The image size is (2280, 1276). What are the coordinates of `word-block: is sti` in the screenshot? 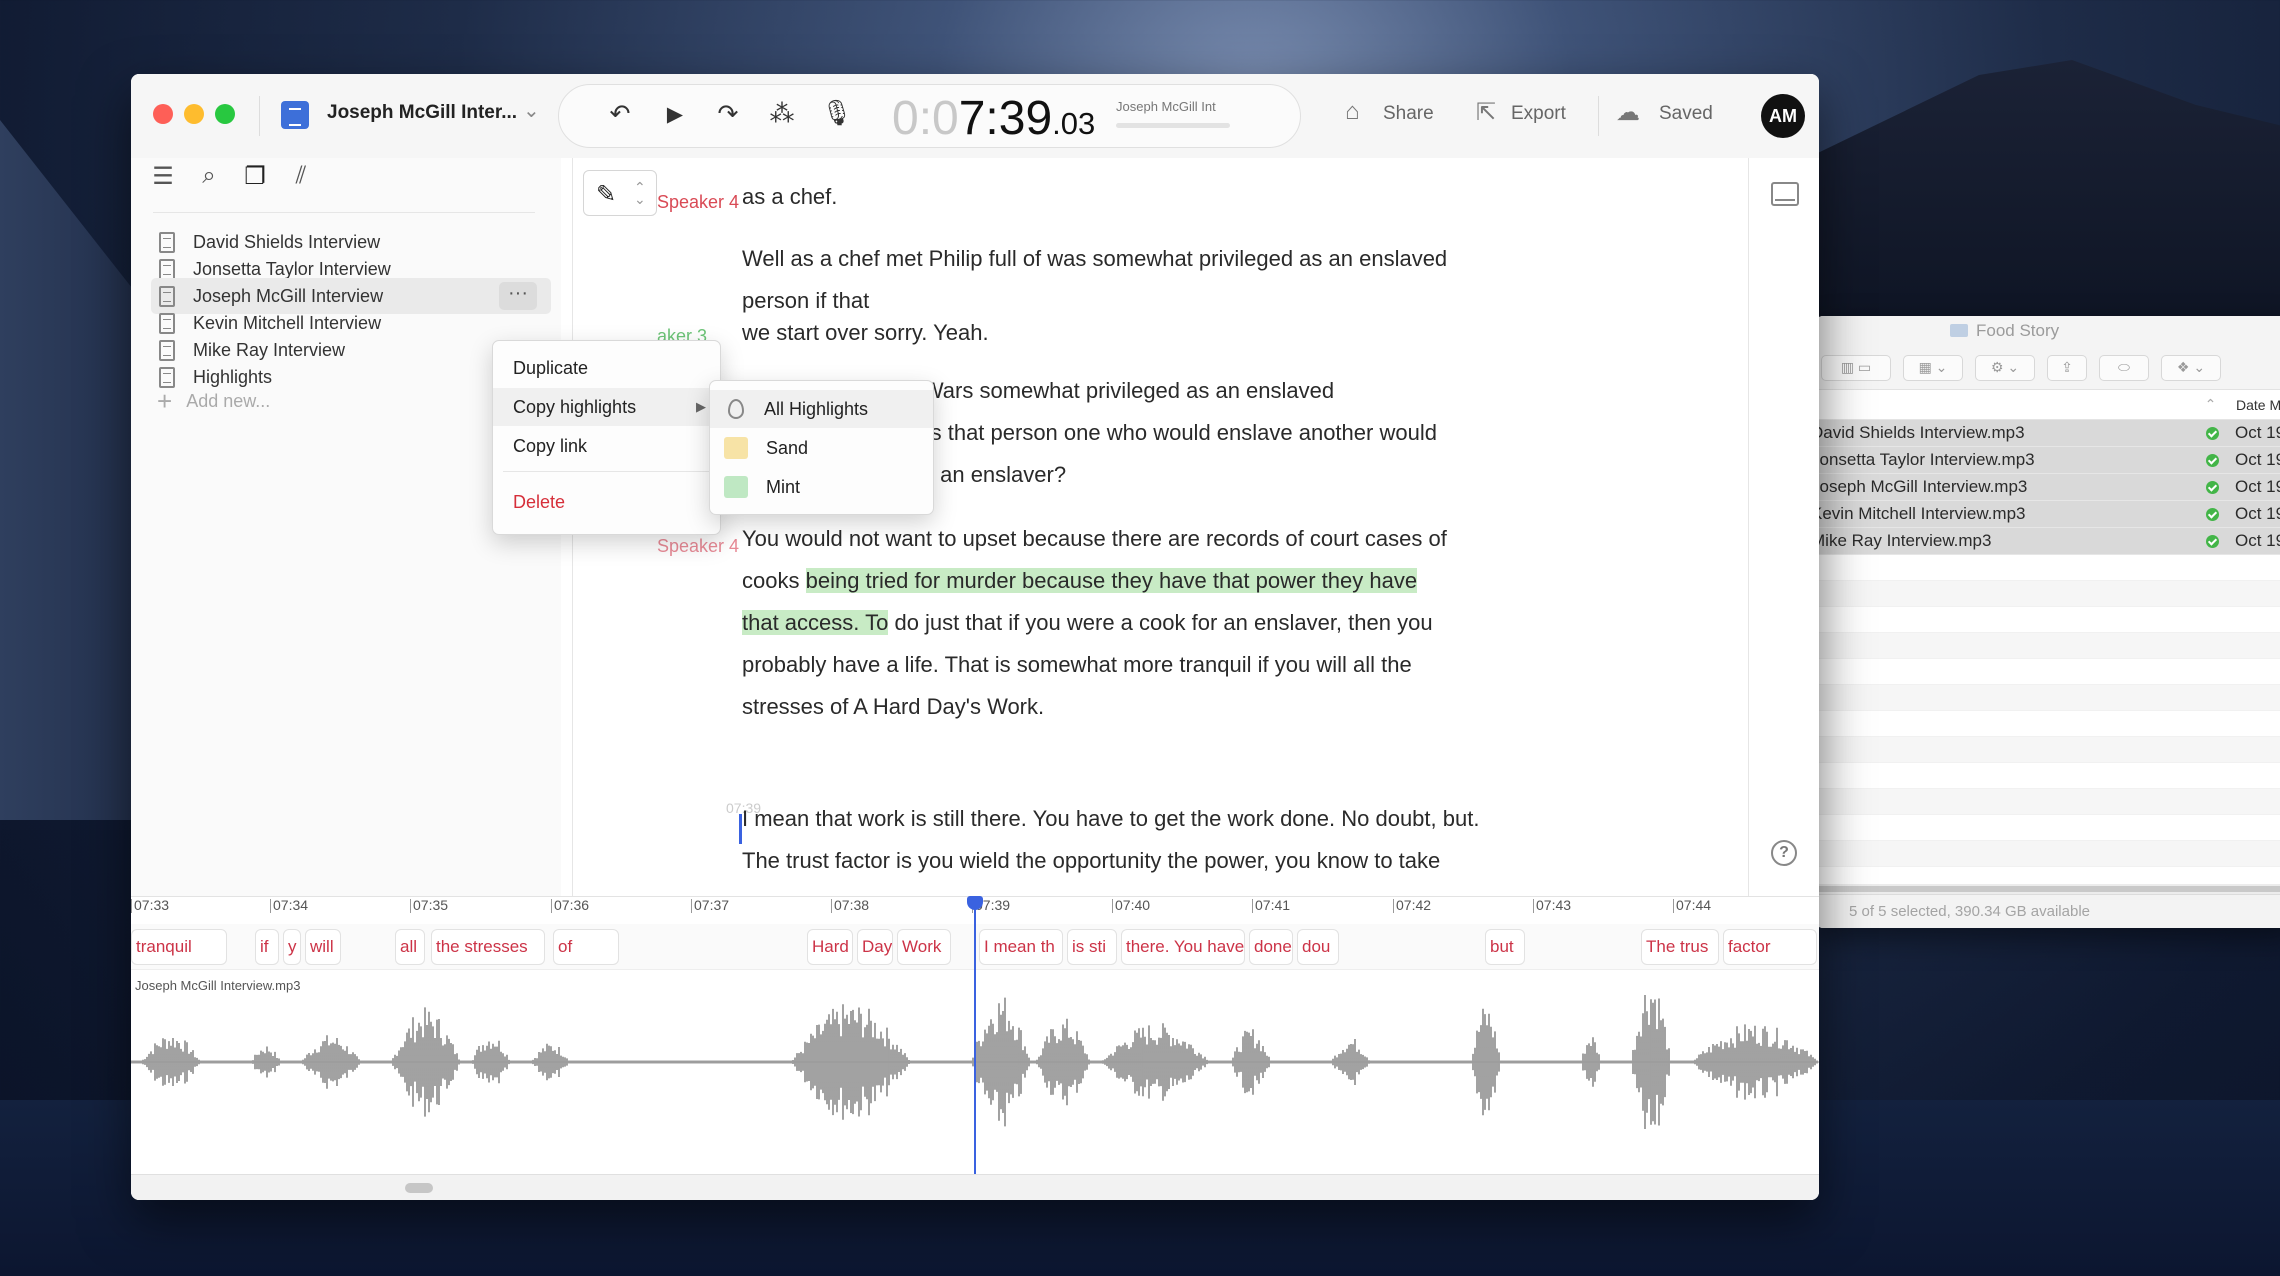 It's located at (1092, 947).